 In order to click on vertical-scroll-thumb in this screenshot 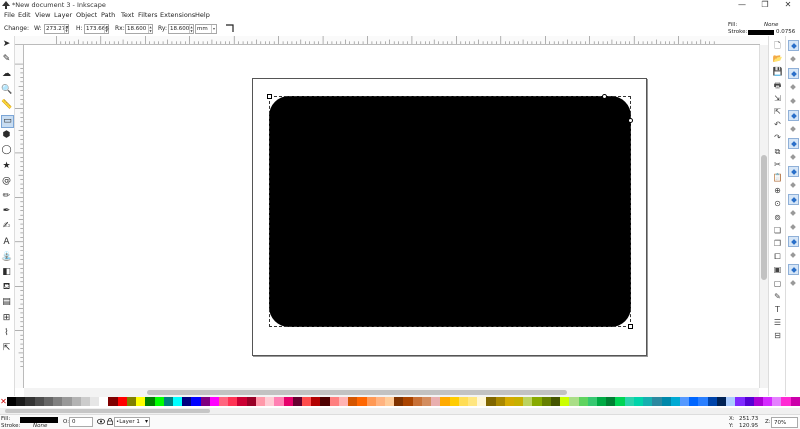, I will do `click(764, 217)`.